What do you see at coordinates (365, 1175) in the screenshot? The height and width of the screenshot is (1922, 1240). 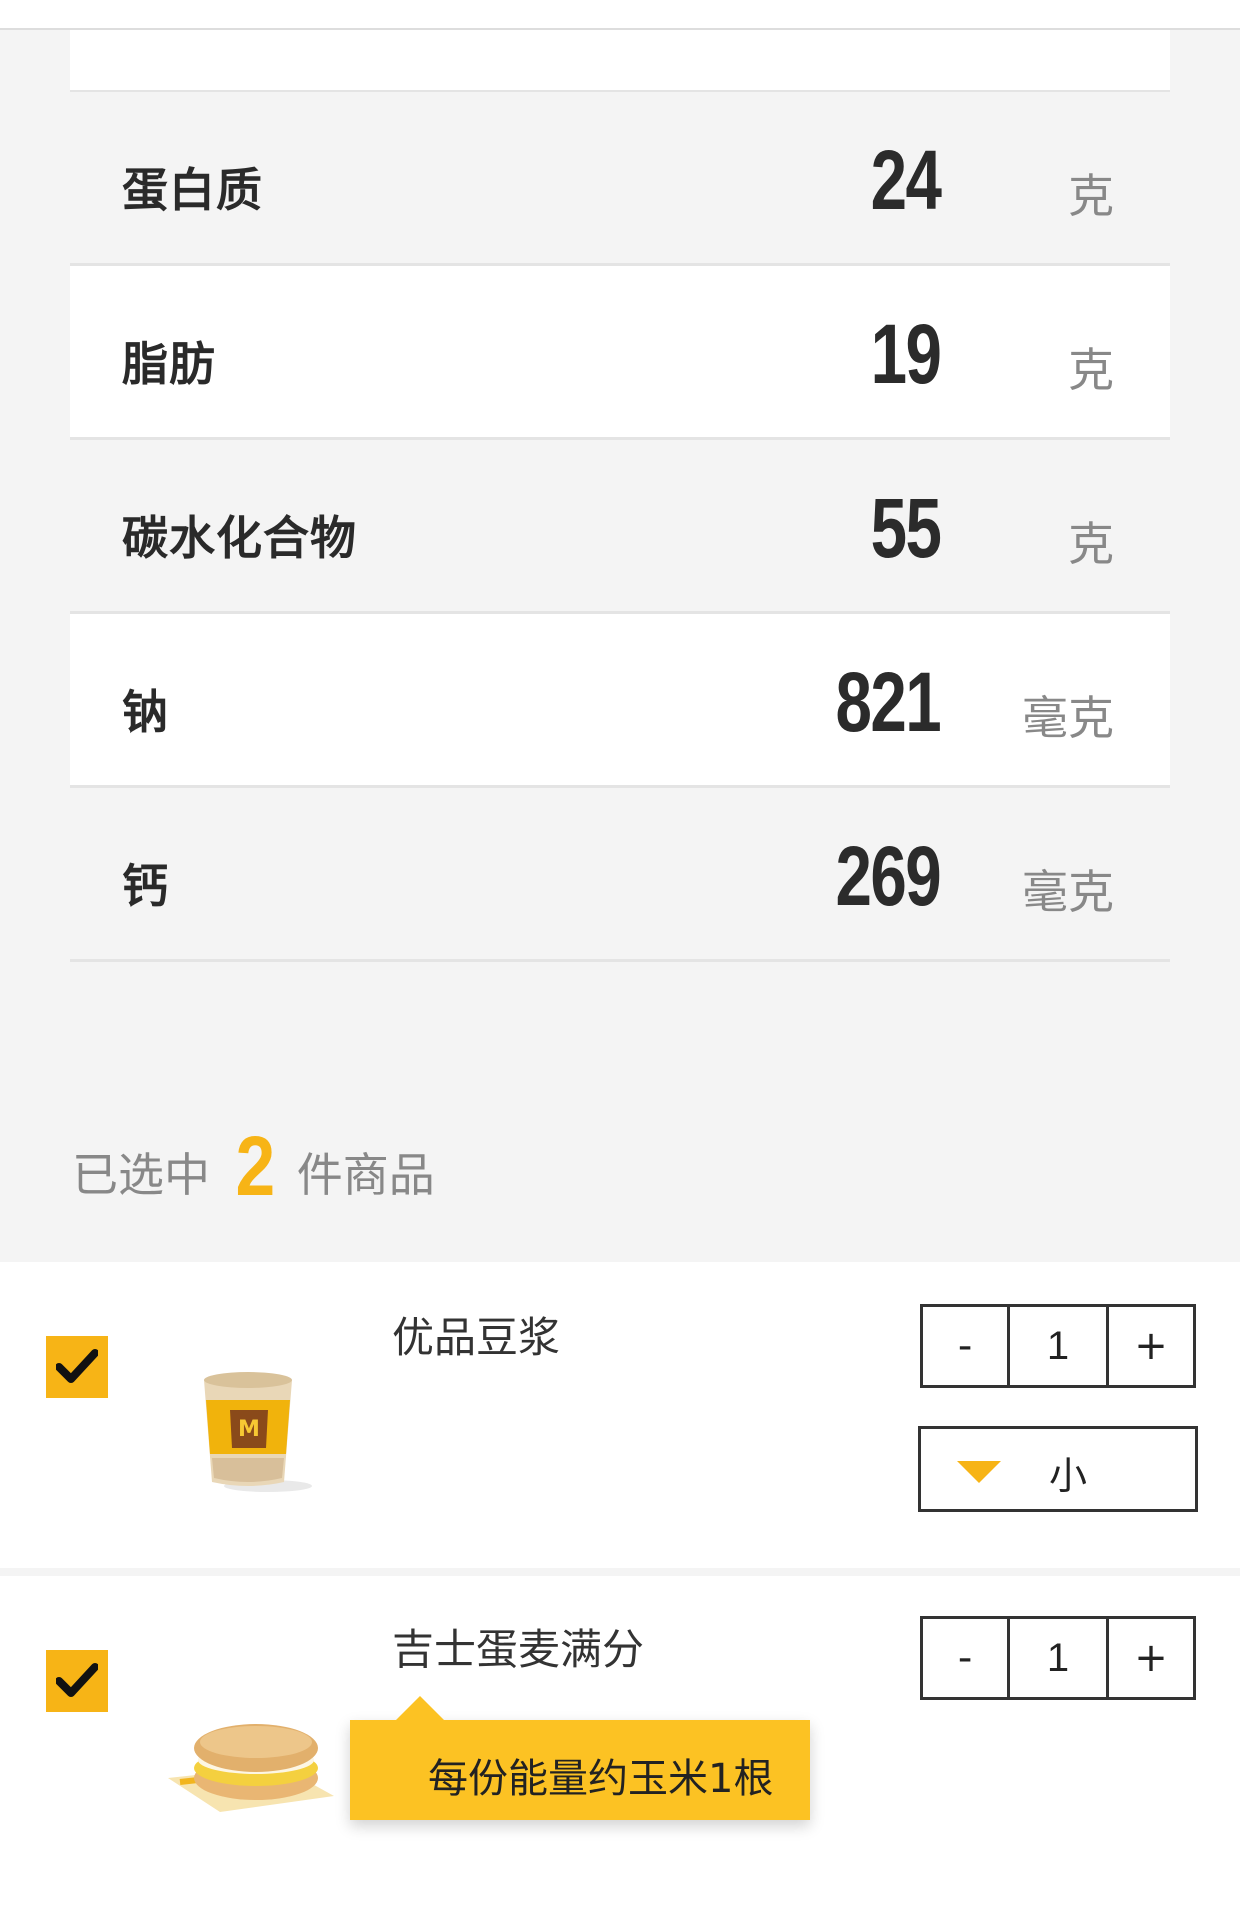 I see `selected-suffix: 件商品` at bounding box center [365, 1175].